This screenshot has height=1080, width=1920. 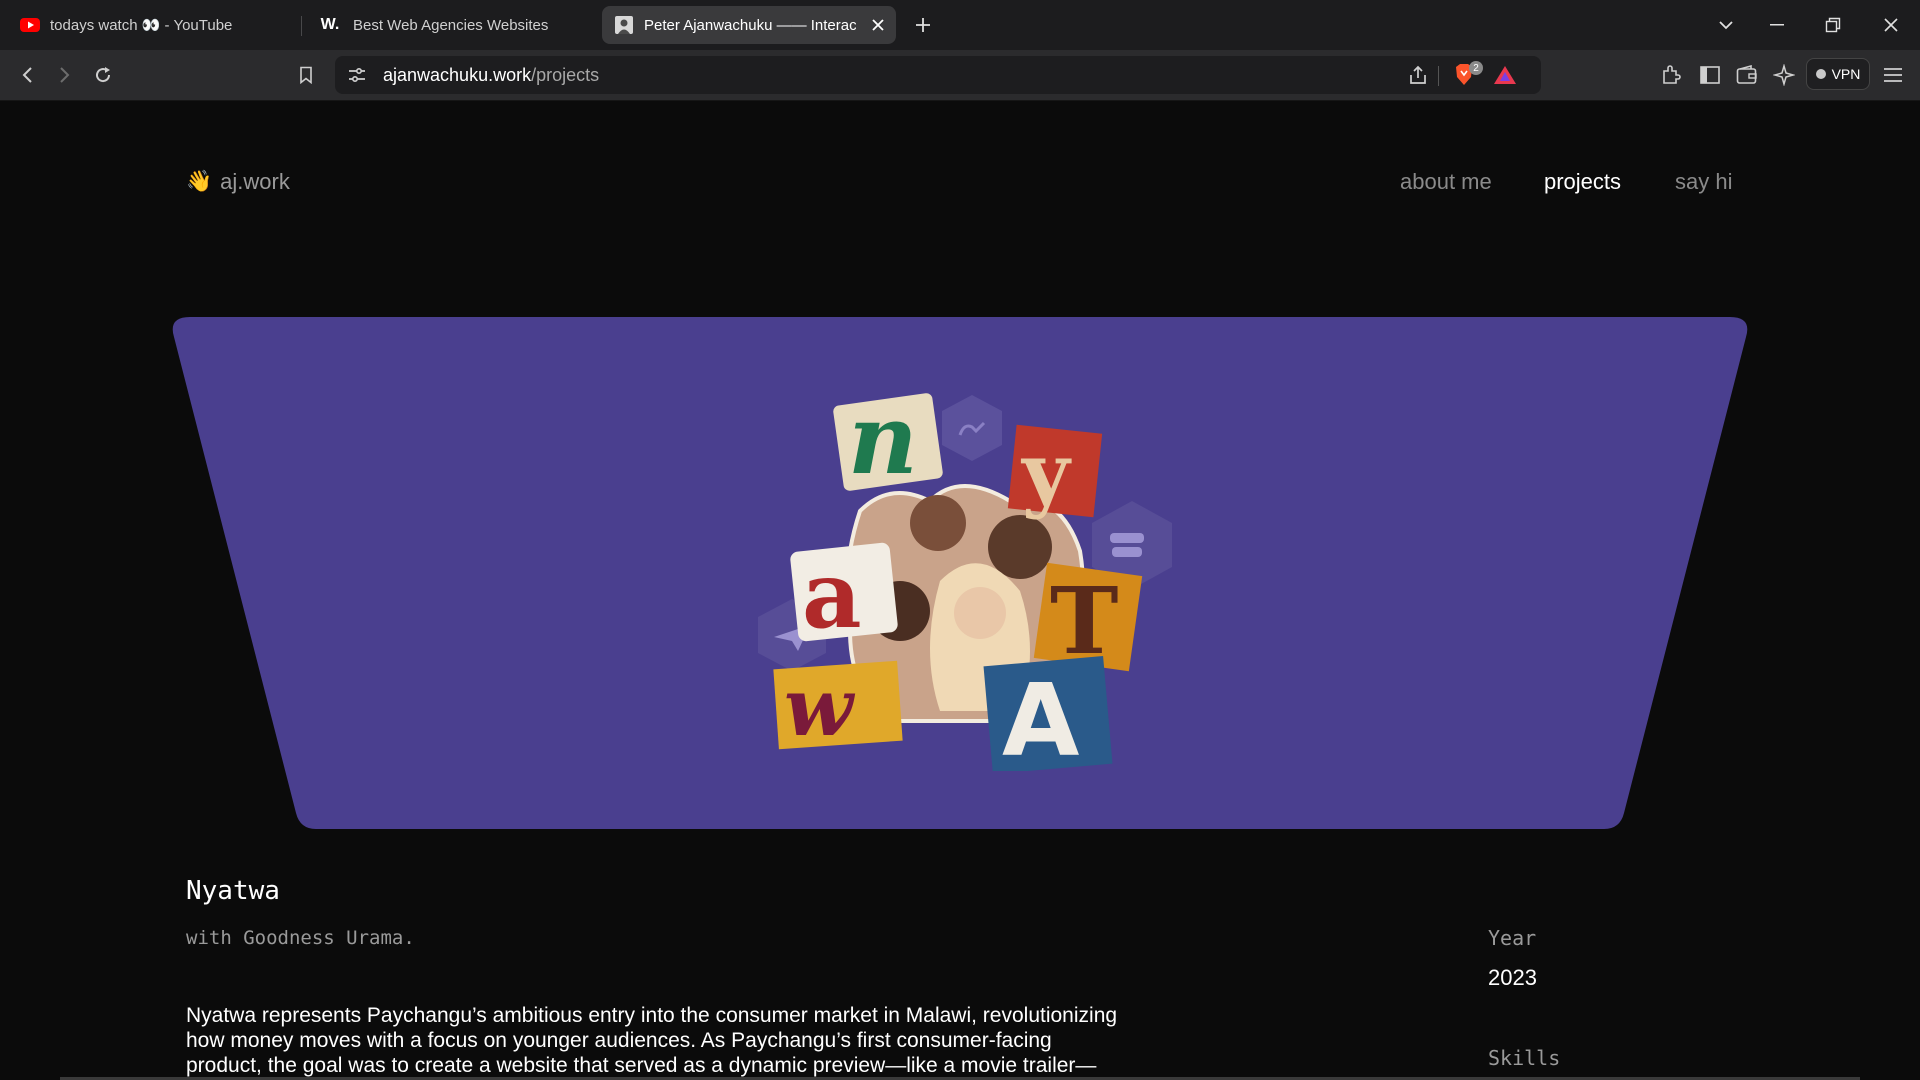 I want to click on extensions-icon, so click(x=1671, y=75).